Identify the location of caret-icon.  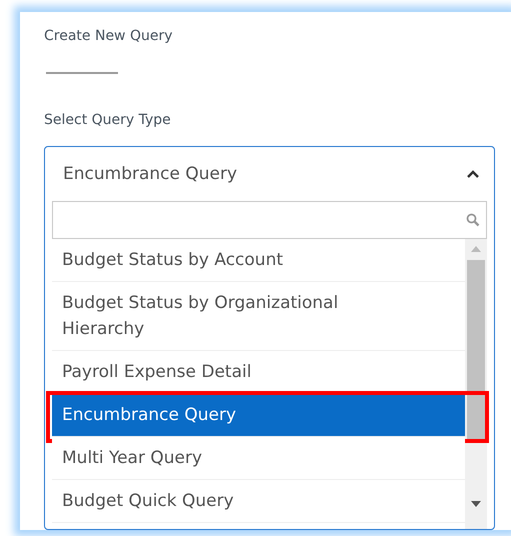
(473, 174).